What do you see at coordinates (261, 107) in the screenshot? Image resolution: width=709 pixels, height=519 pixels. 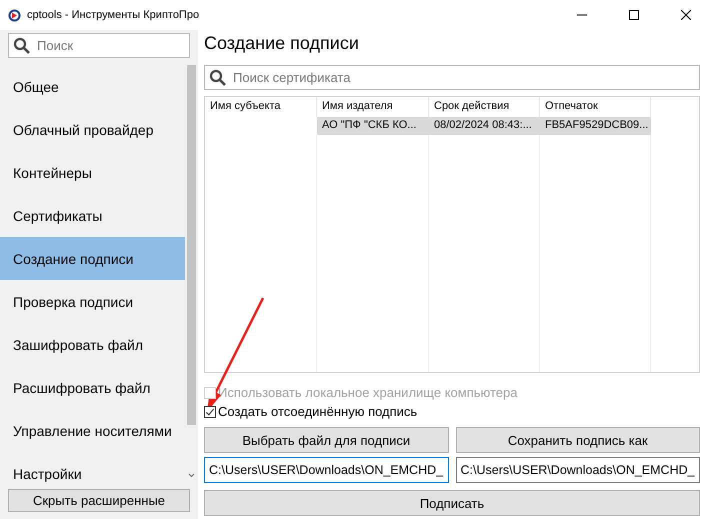 I see `column-header: Имя субъекта` at bounding box center [261, 107].